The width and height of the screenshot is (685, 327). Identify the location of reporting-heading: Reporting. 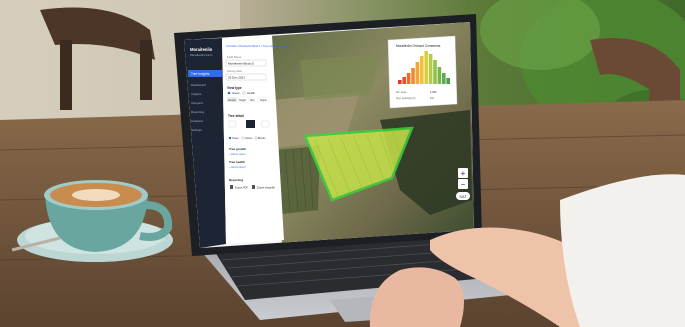
(236, 180).